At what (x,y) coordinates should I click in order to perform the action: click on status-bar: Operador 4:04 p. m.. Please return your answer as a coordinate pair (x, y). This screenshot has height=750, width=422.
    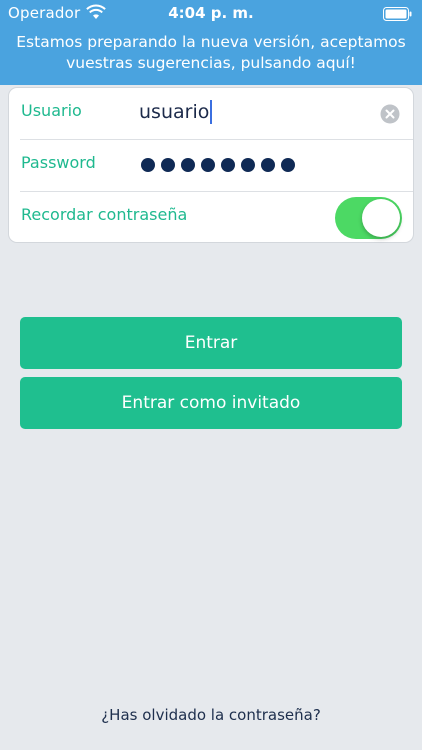
    Looking at the image, I should click on (211, 13).